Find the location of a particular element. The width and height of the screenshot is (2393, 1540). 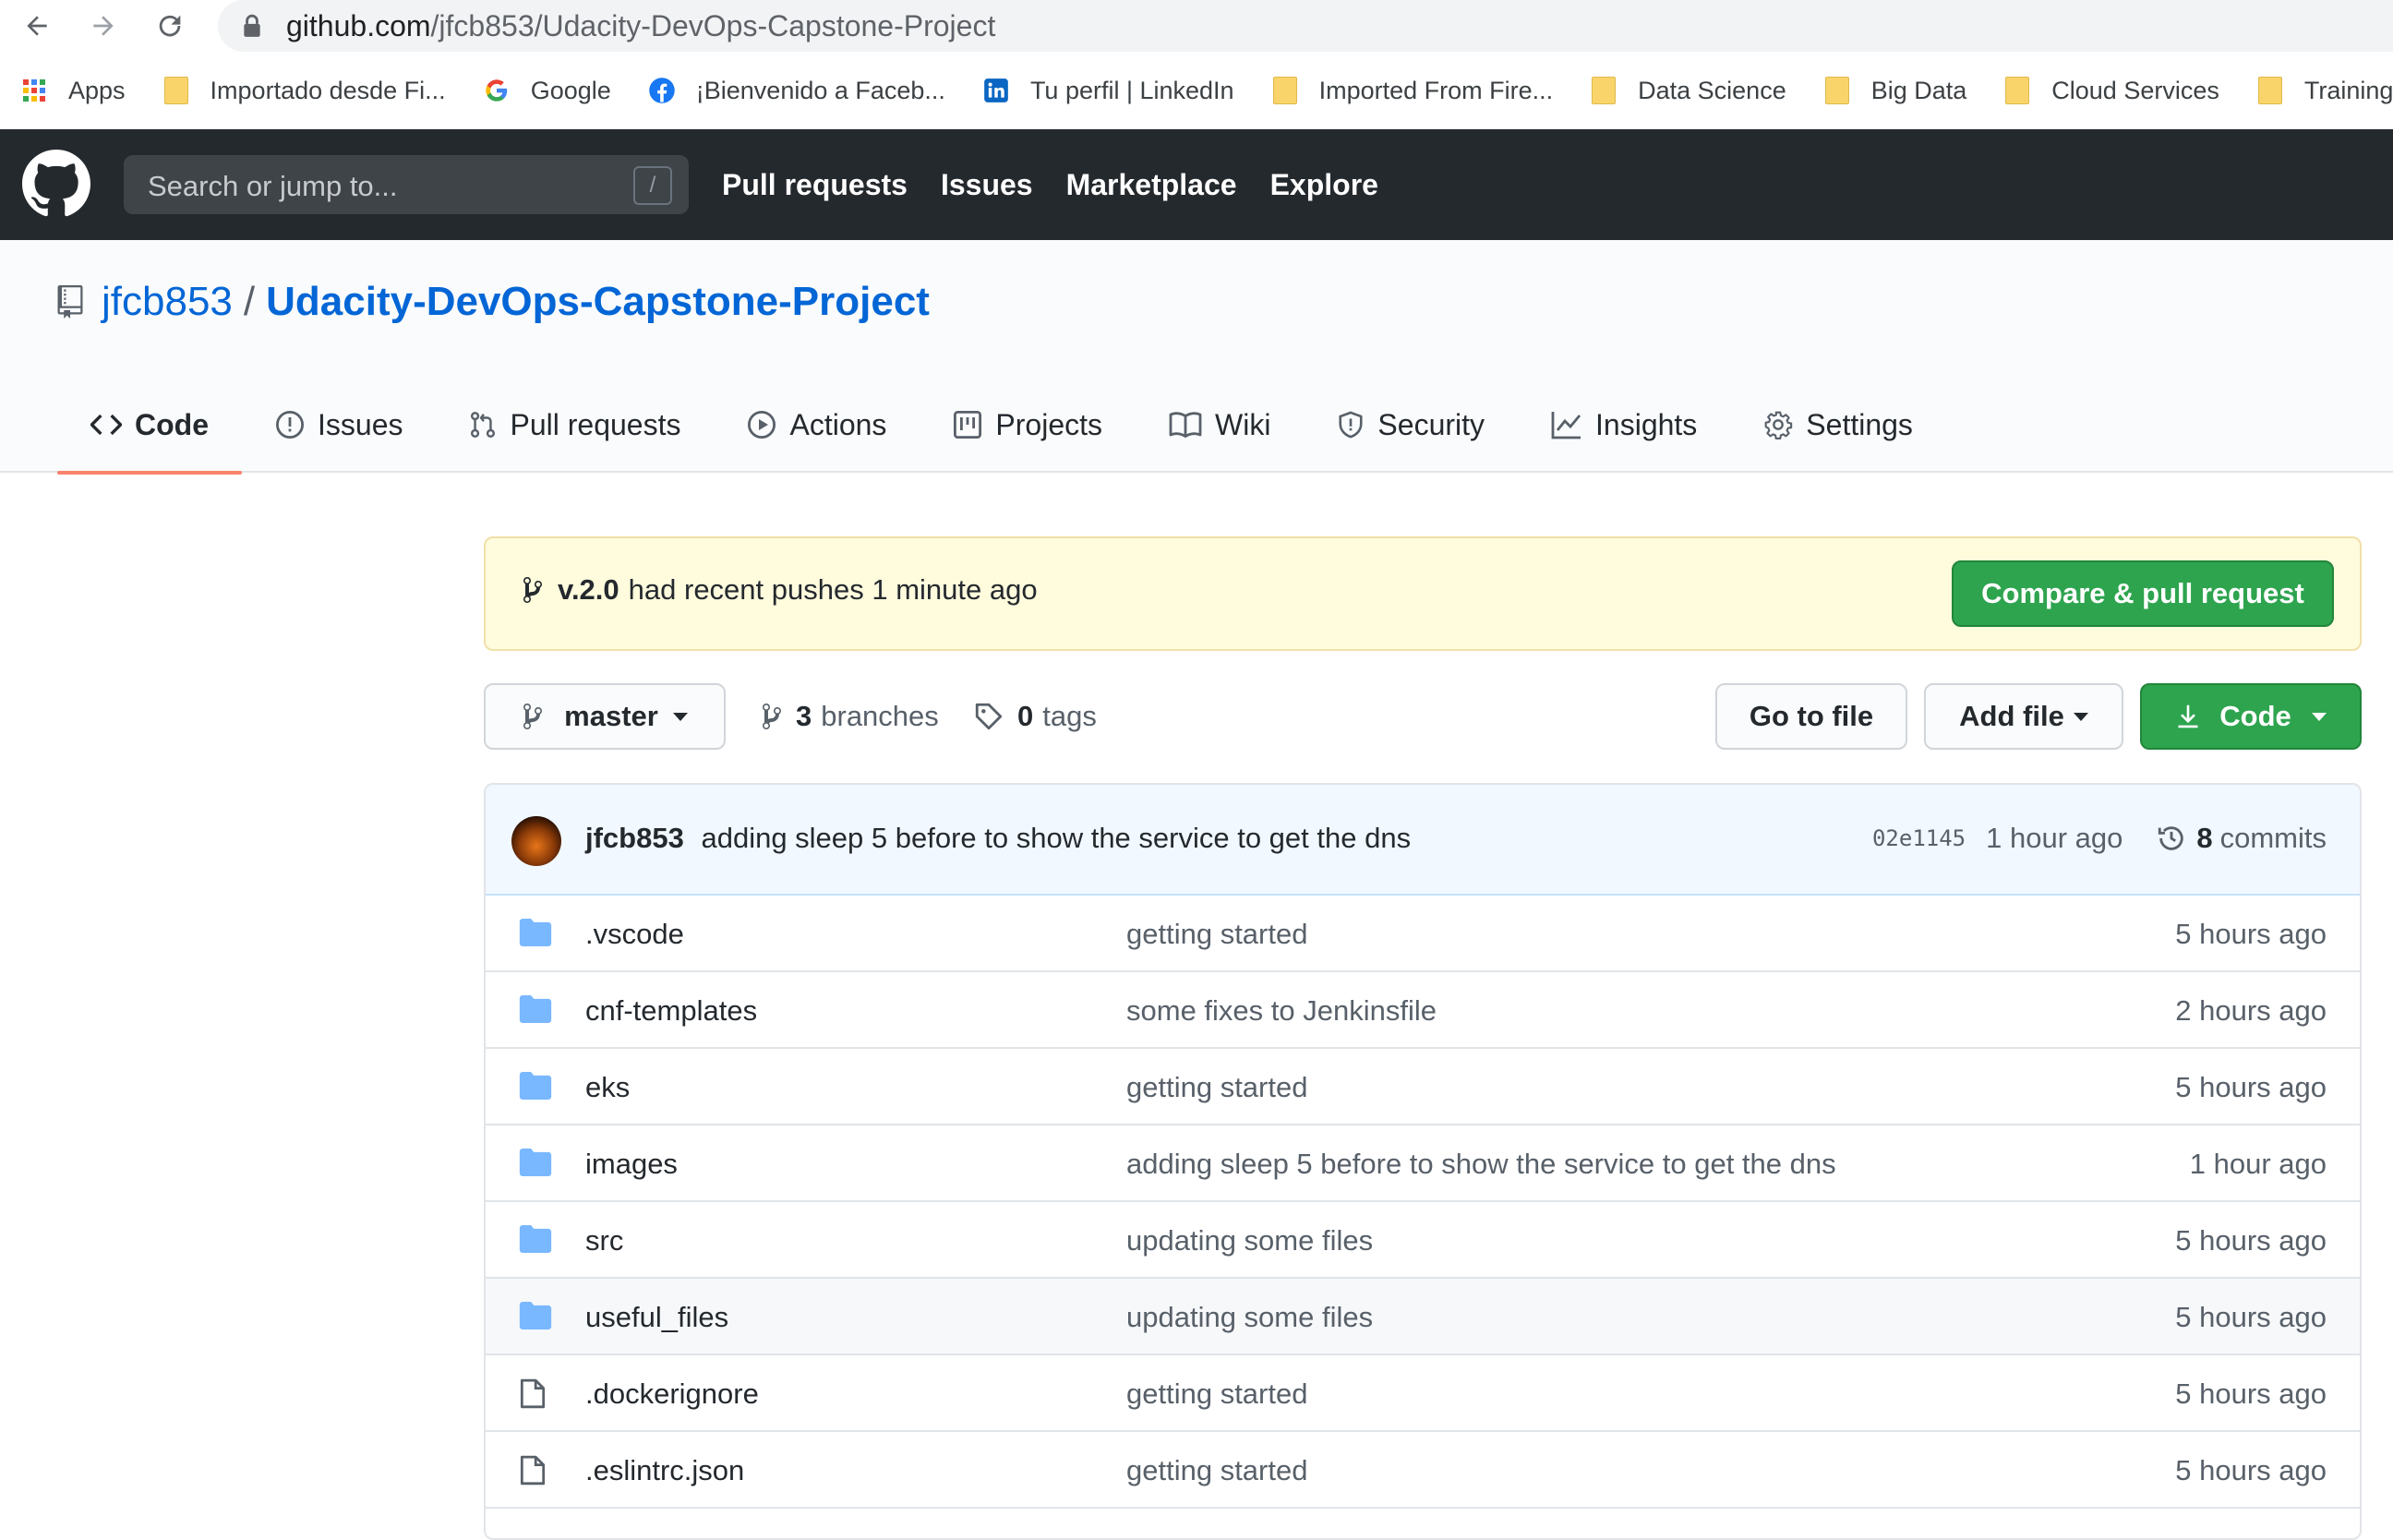

bookmark-item: Data Science is located at coordinates (1688, 90).